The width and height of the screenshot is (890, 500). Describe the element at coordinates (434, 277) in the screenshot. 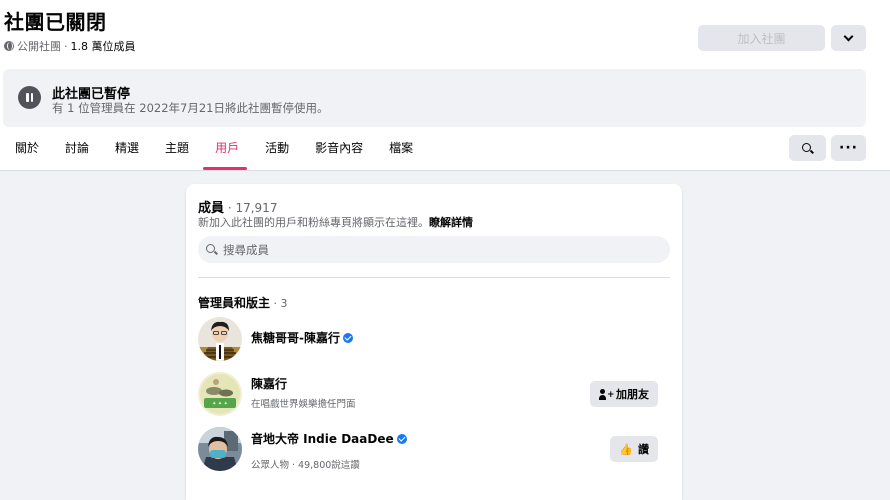

I see `divider` at that location.